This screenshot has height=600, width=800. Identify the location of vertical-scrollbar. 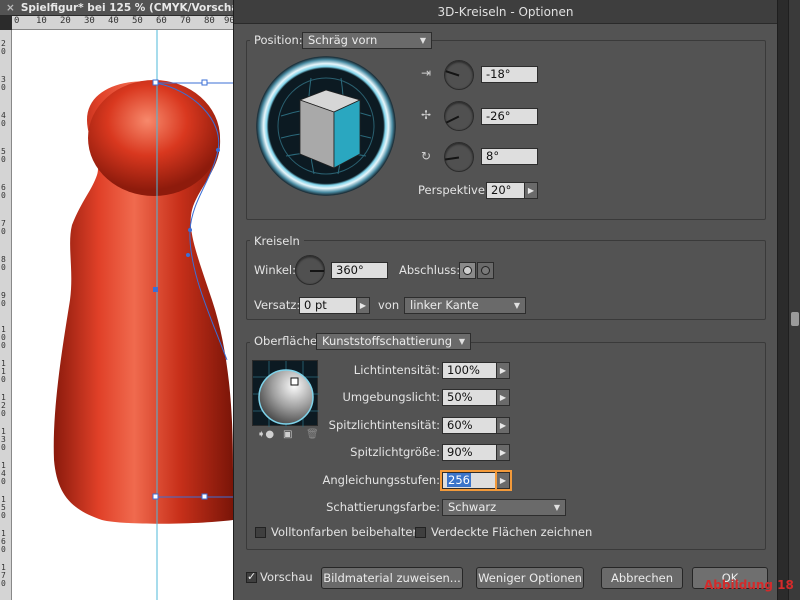
(794, 300).